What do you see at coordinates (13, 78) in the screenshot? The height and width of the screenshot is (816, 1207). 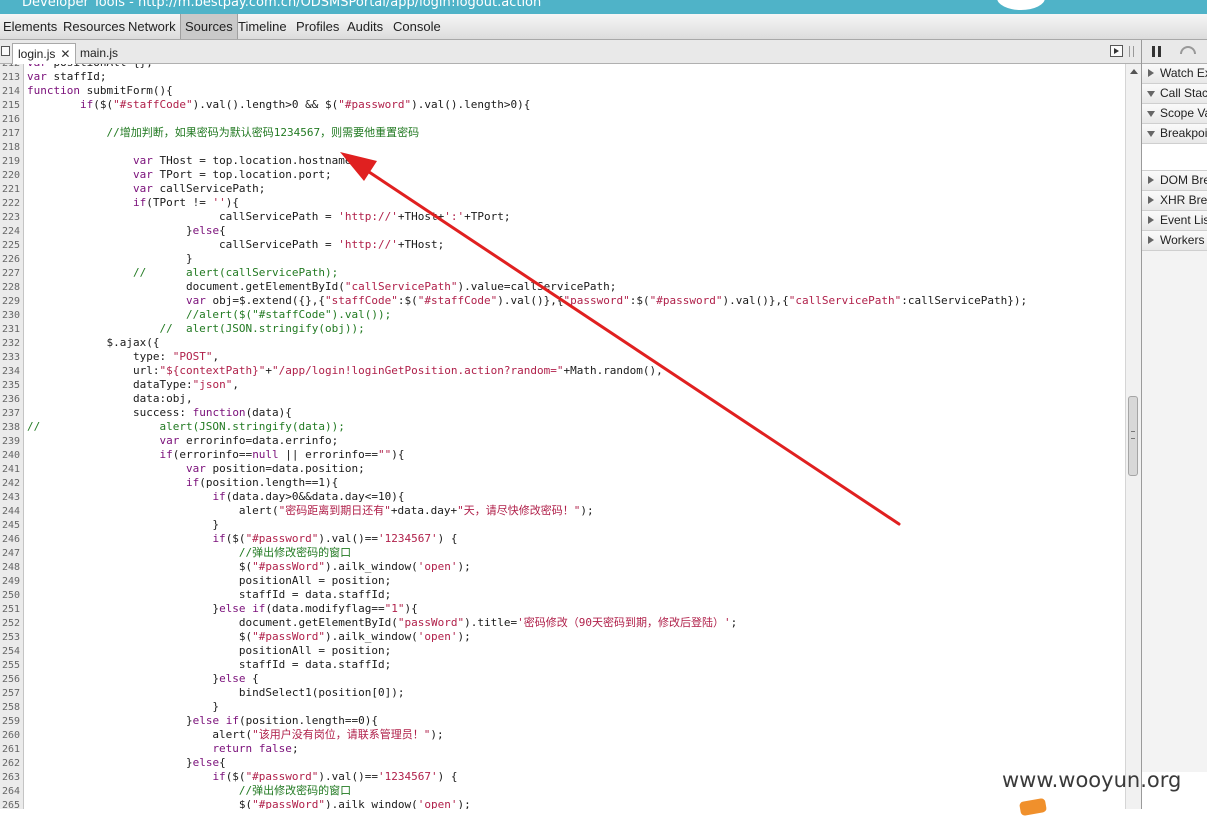 I see `line-number: 213` at bounding box center [13, 78].